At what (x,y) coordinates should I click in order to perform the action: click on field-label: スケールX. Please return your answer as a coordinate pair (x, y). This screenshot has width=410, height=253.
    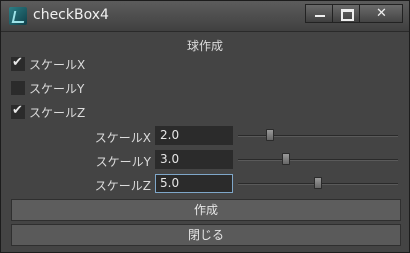
    Looking at the image, I should click on (122, 138).